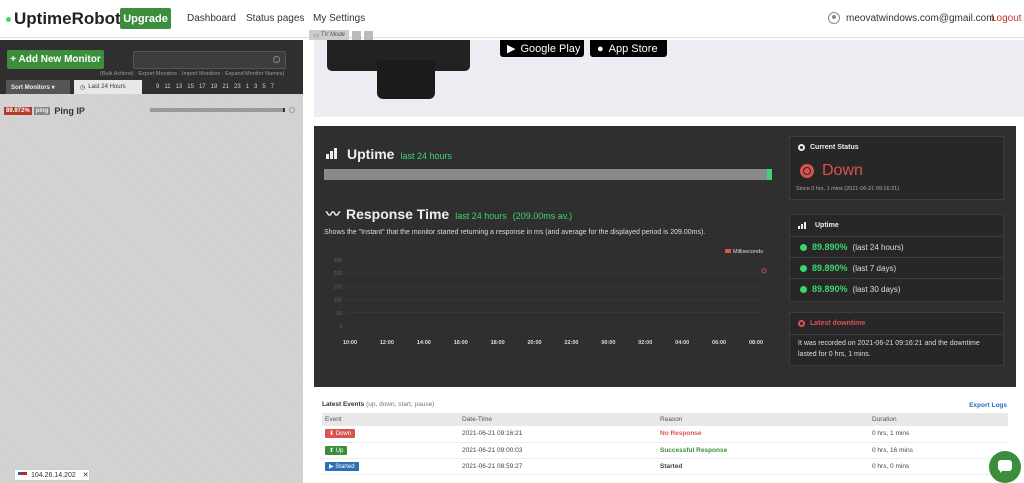 This screenshot has width=1024, height=483. What do you see at coordinates (834, 18) in the screenshot?
I see `user-icon` at bounding box center [834, 18].